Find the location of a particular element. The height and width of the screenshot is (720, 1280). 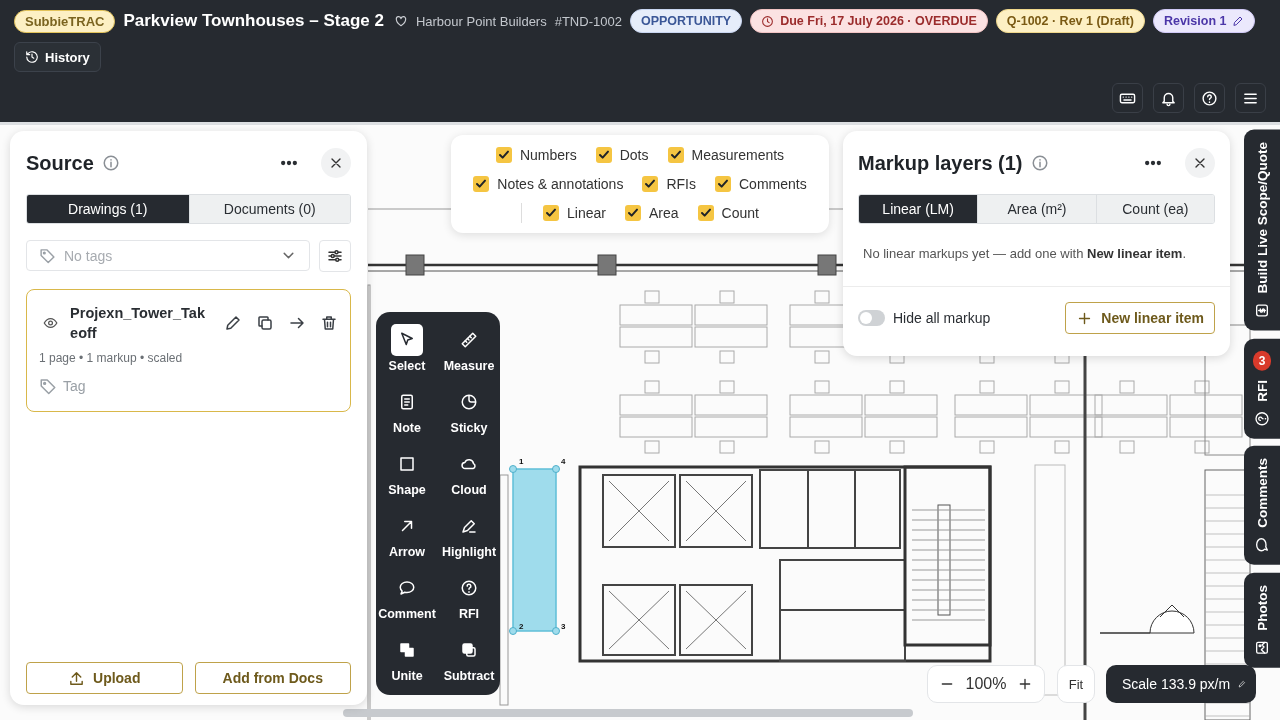

help-button is located at coordinates (1209, 98).